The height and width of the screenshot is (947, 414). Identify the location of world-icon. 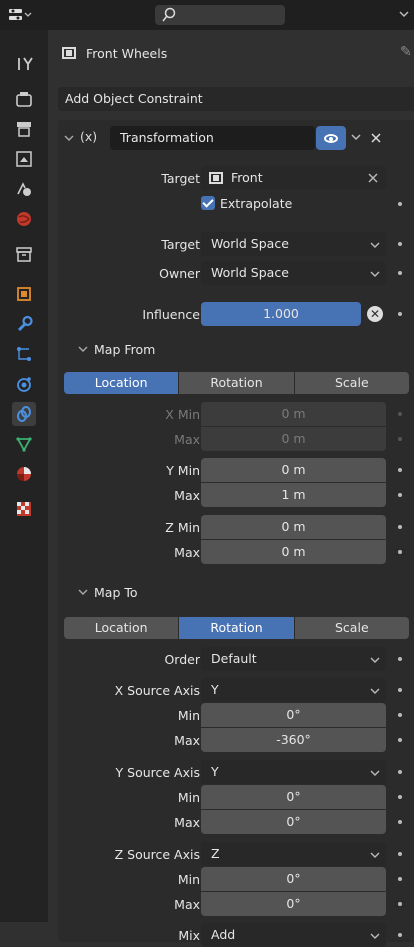
(24, 219).